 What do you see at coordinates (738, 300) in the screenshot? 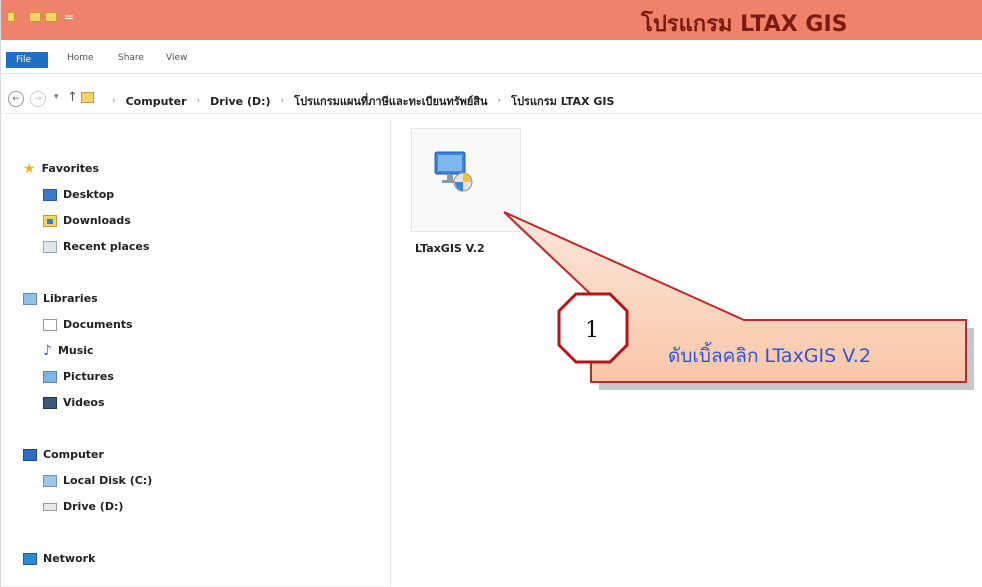
I see `callout-annotation` at bounding box center [738, 300].